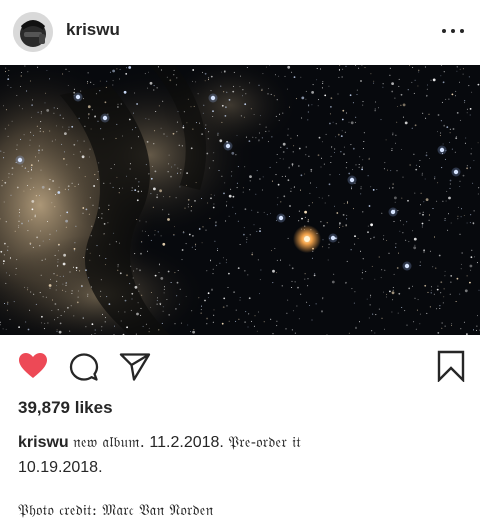  Describe the element at coordinates (43, 442) in the screenshot. I see `caption-username: kriswu` at that location.